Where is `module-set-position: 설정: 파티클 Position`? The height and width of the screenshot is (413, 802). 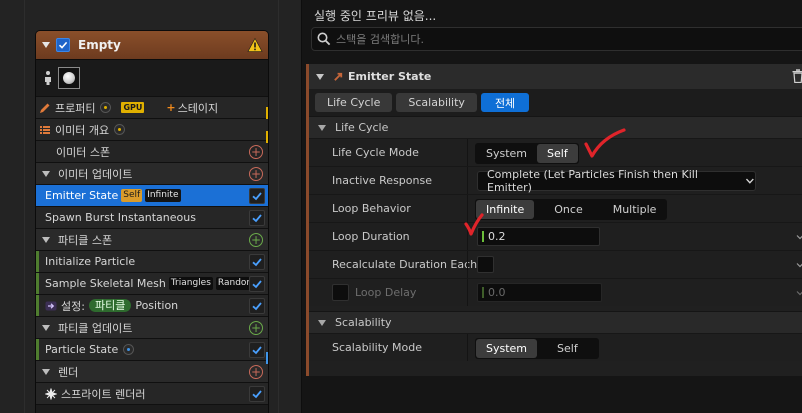
module-set-position: 설정: 파티클 Position is located at coordinates (152, 306).